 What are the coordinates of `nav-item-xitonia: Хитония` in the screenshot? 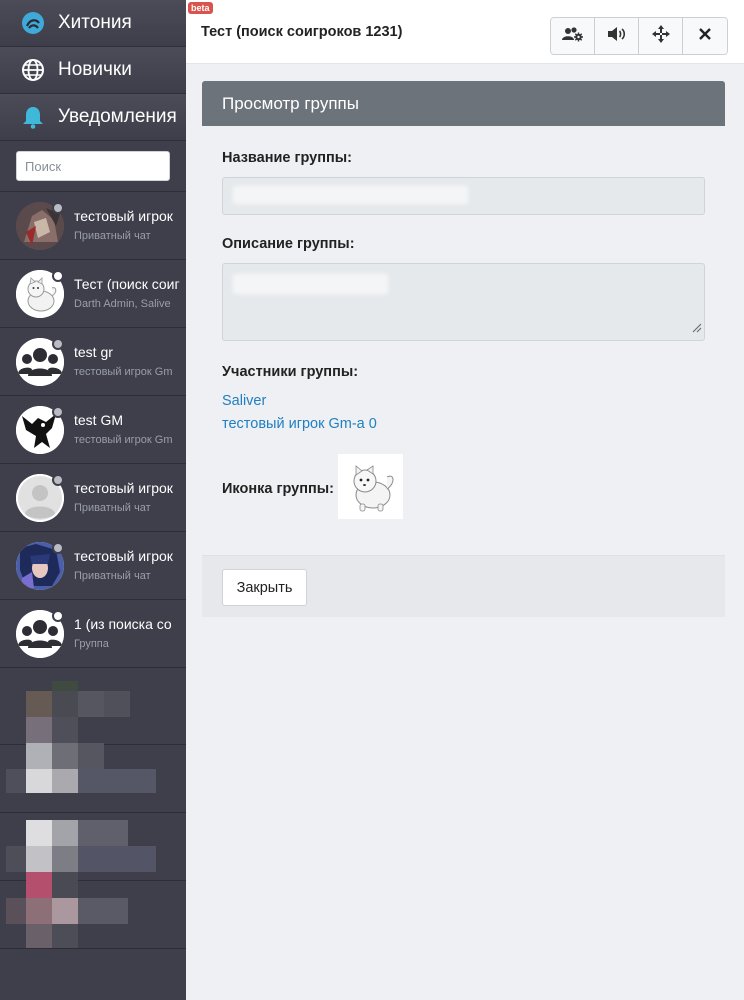 It's located at (93, 23).